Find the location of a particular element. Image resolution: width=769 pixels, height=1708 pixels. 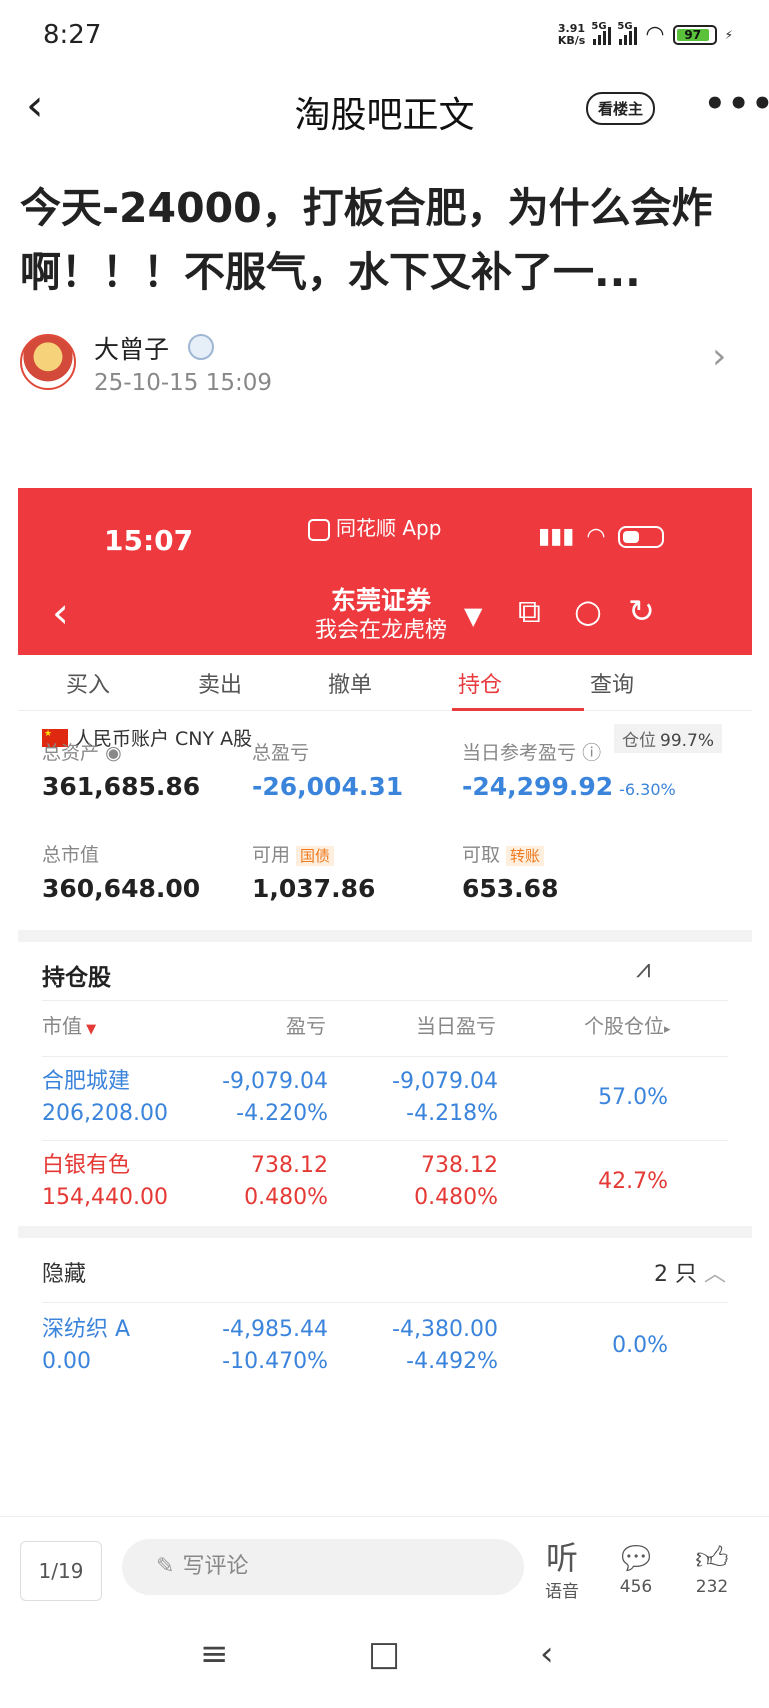

back-nav-icon: ‹ is located at coordinates (547, 1654).